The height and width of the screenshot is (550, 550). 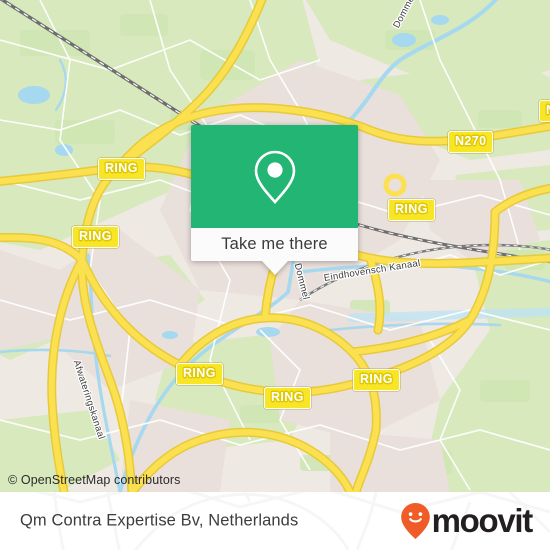 I want to click on place-title: Qm Contra Expertise Bv, Netherlands, so click(x=159, y=520).